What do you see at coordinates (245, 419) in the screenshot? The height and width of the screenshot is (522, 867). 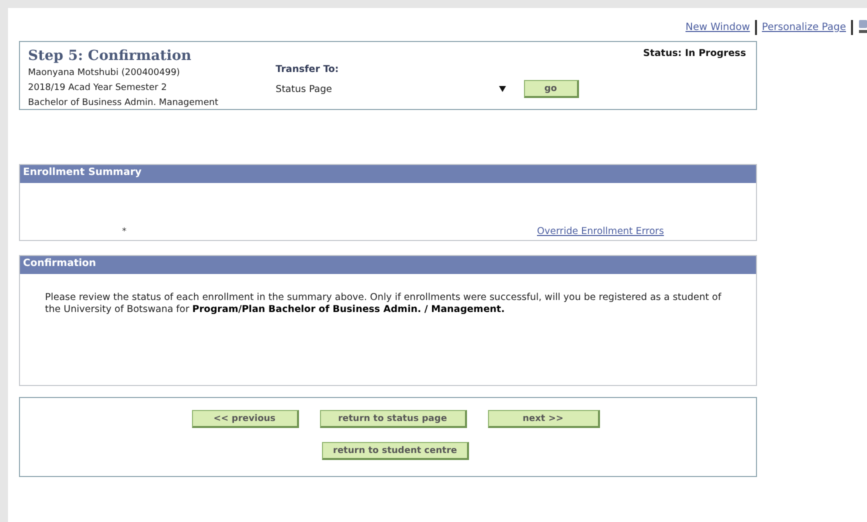 I see `nav-button: << previous` at bounding box center [245, 419].